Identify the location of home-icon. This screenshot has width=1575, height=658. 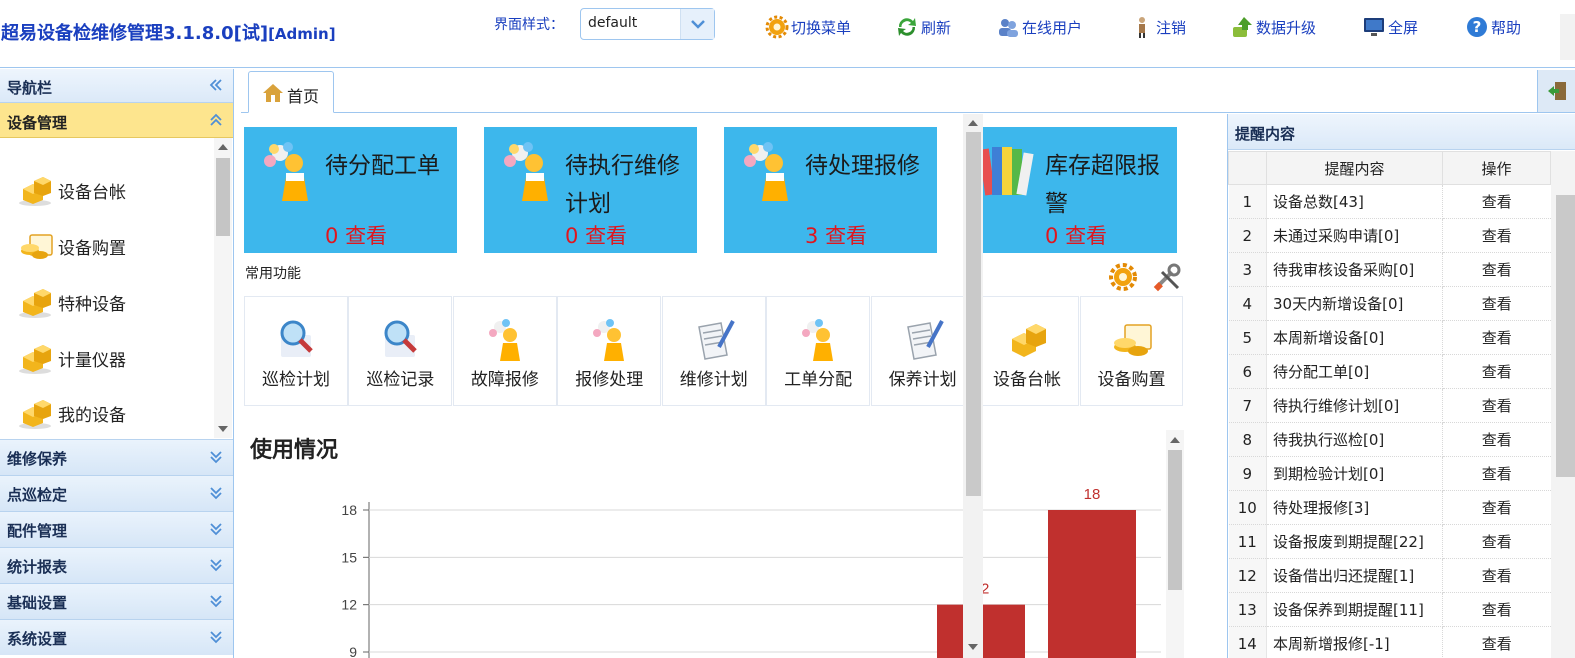
(273, 93).